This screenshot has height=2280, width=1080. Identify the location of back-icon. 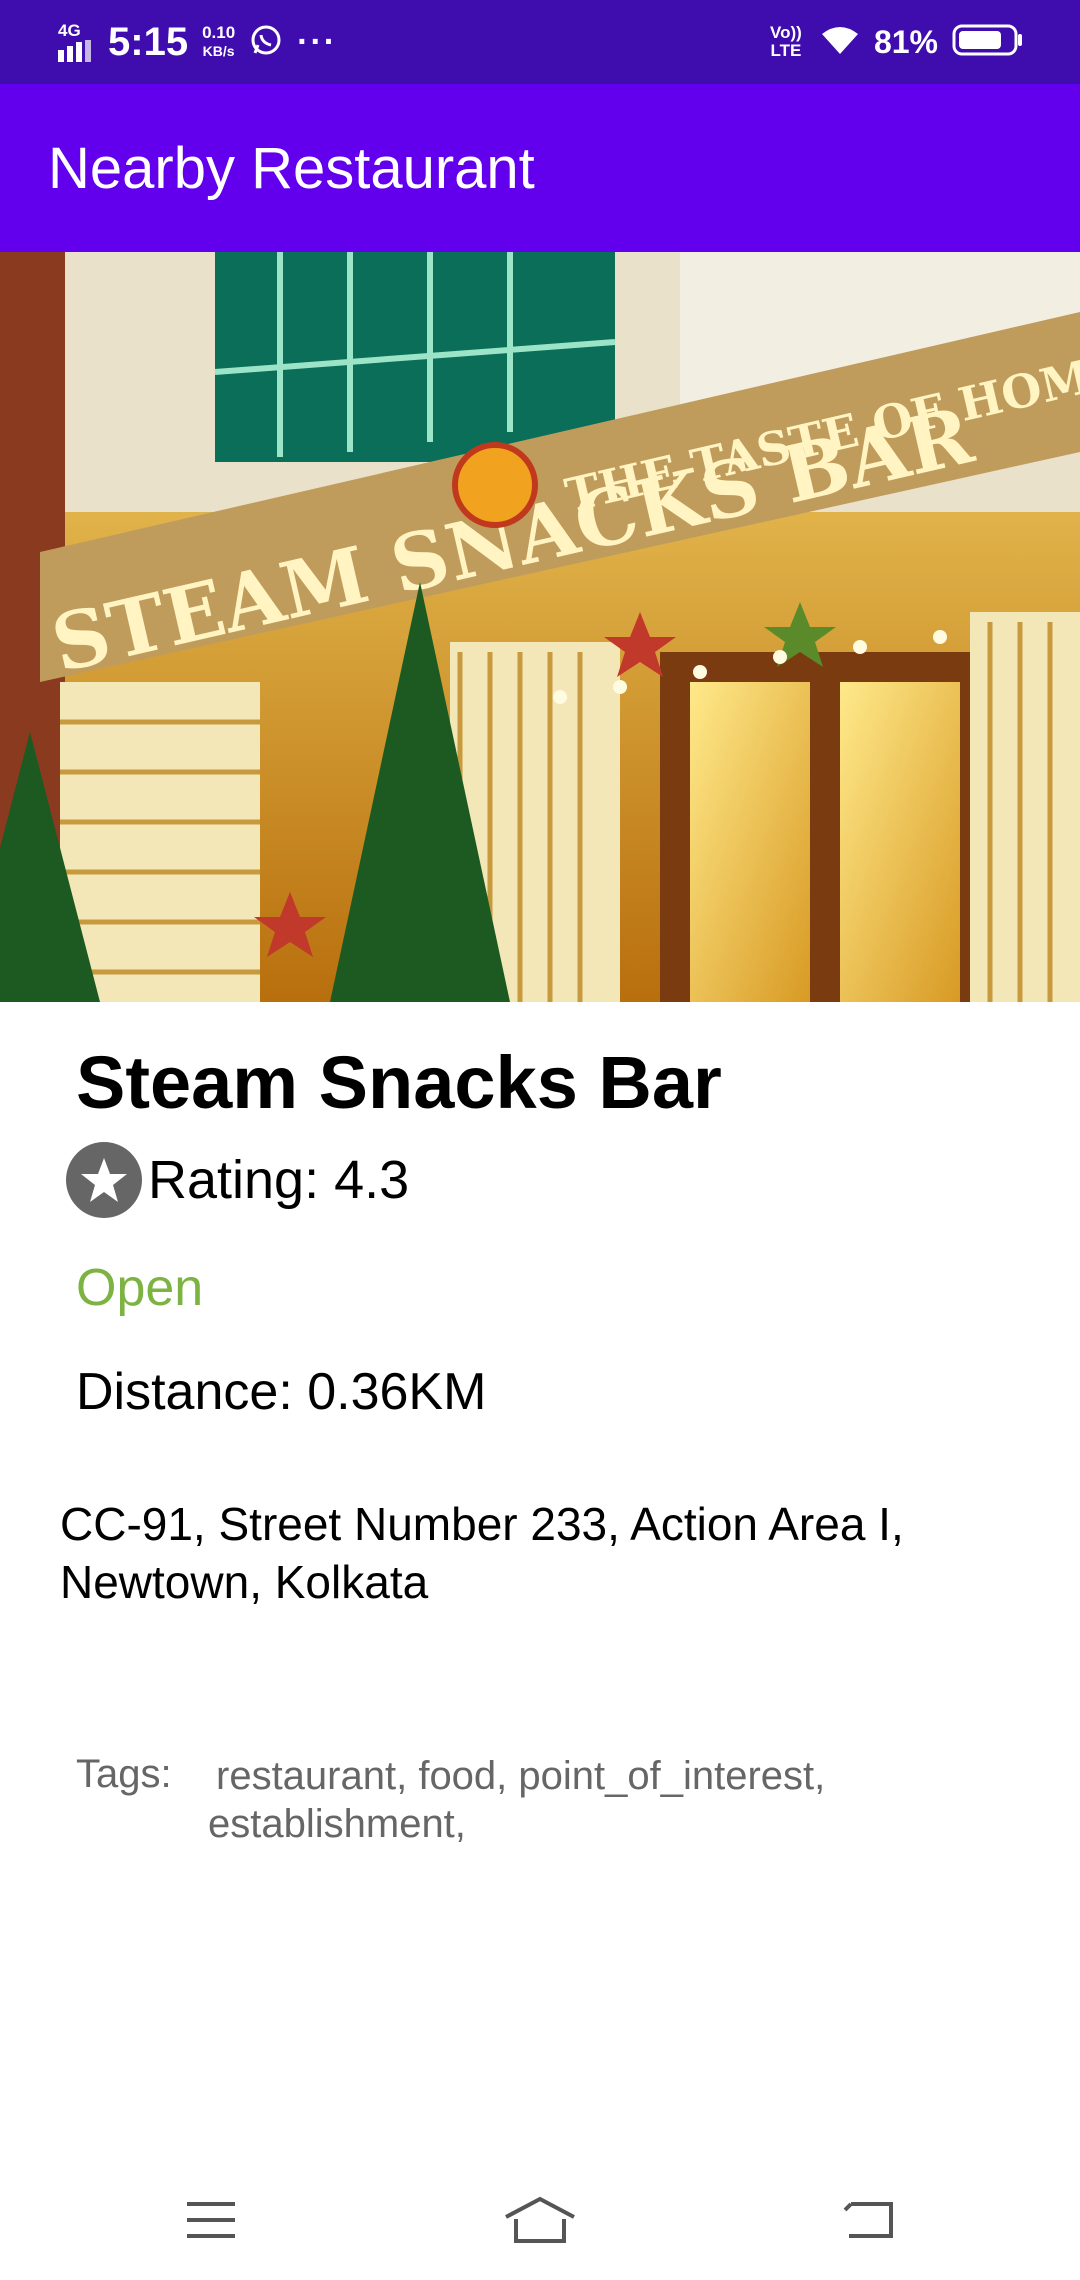
(869, 2220).